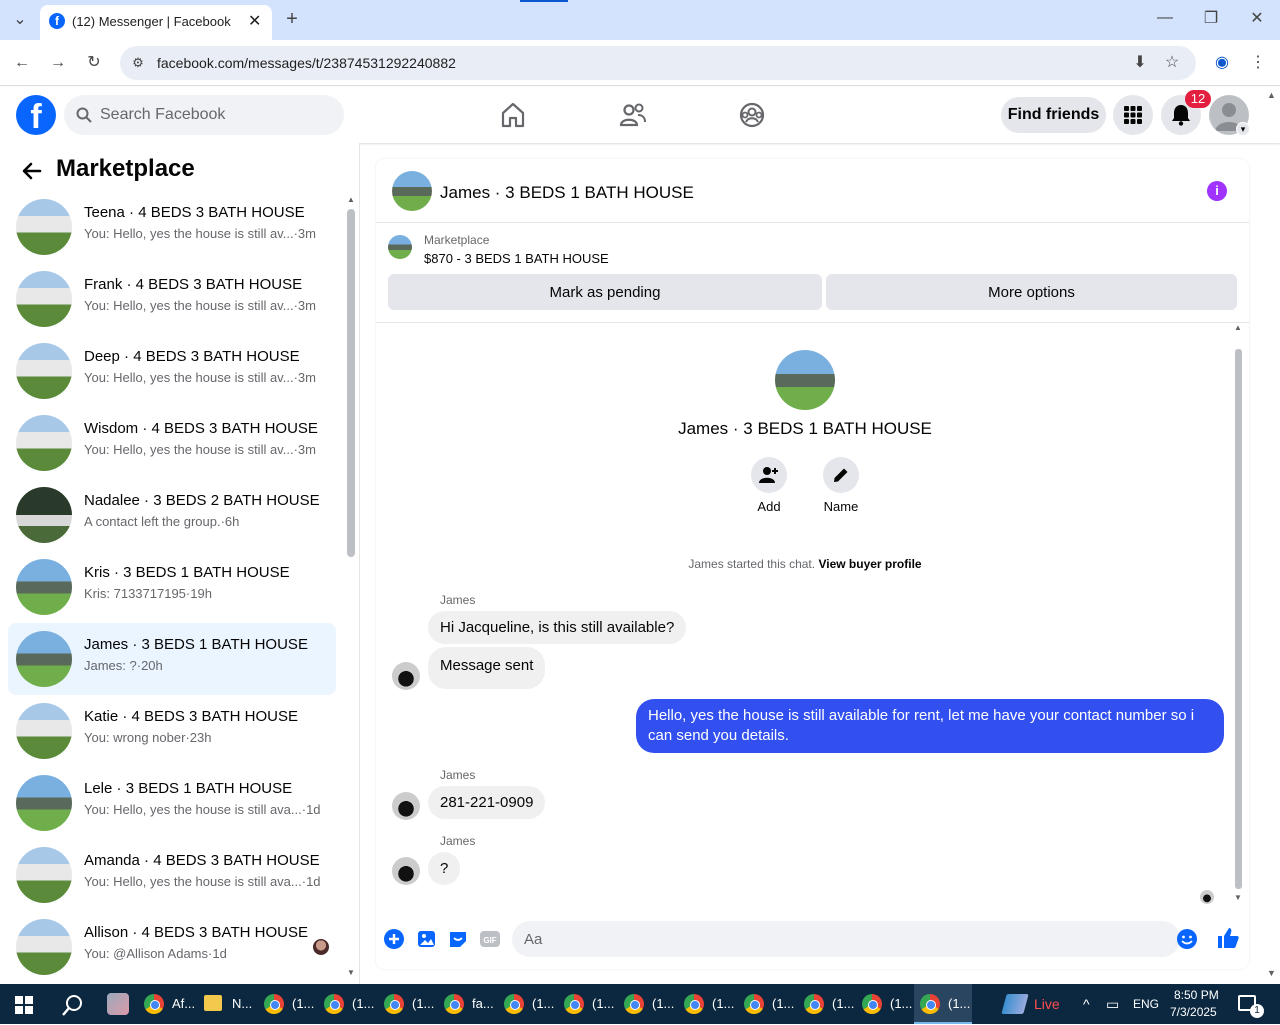  What do you see at coordinates (487, 668) in the screenshot?
I see `incoming-message: Message sent` at bounding box center [487, 668].